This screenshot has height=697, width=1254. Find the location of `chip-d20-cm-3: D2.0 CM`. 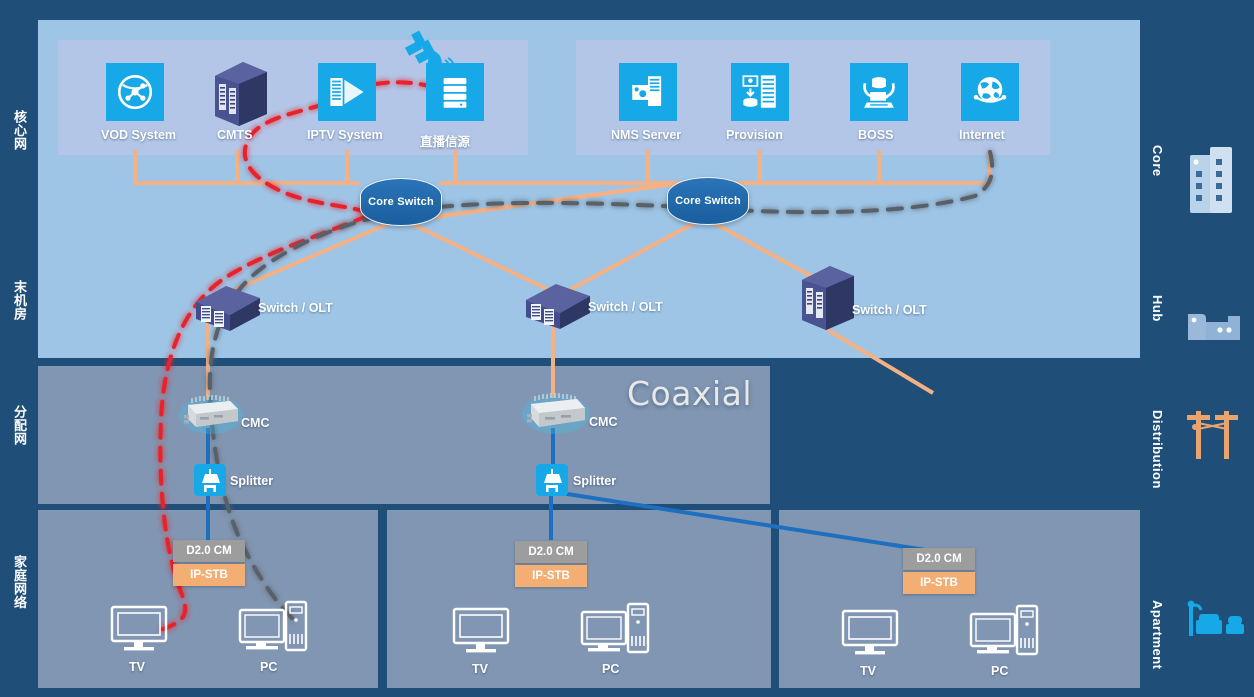

chip-d20-cm-3: D2.0 CM is located at coordinates (939, 559).